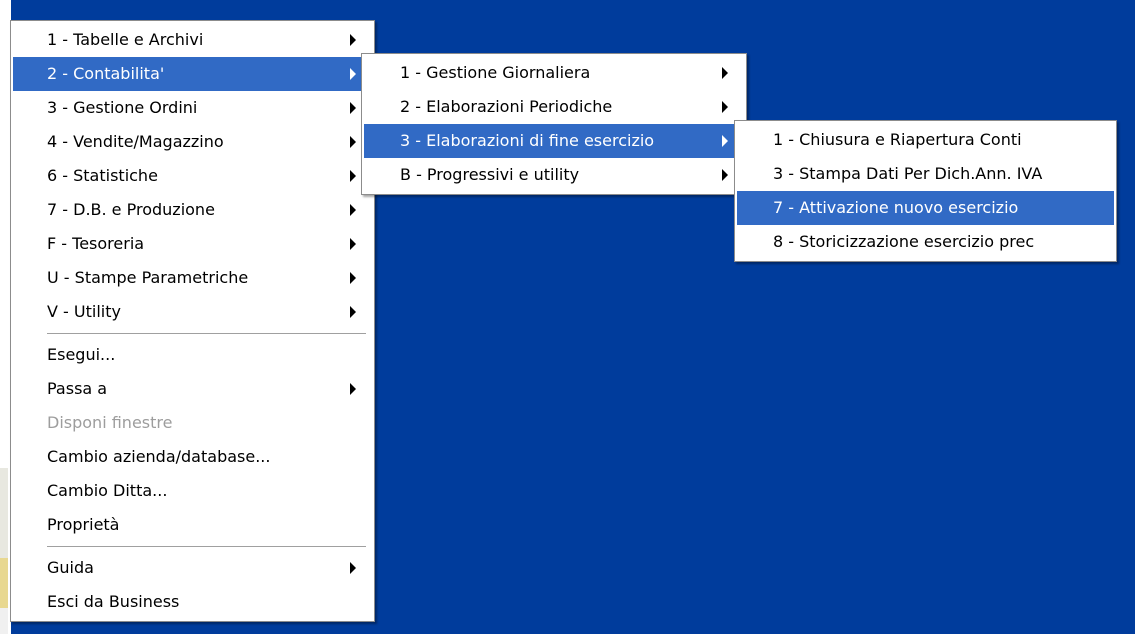  Describe the element at coordinates (96, 243) in the screenshot. I see `menu-item-label: F - Tesoreria` at that location.